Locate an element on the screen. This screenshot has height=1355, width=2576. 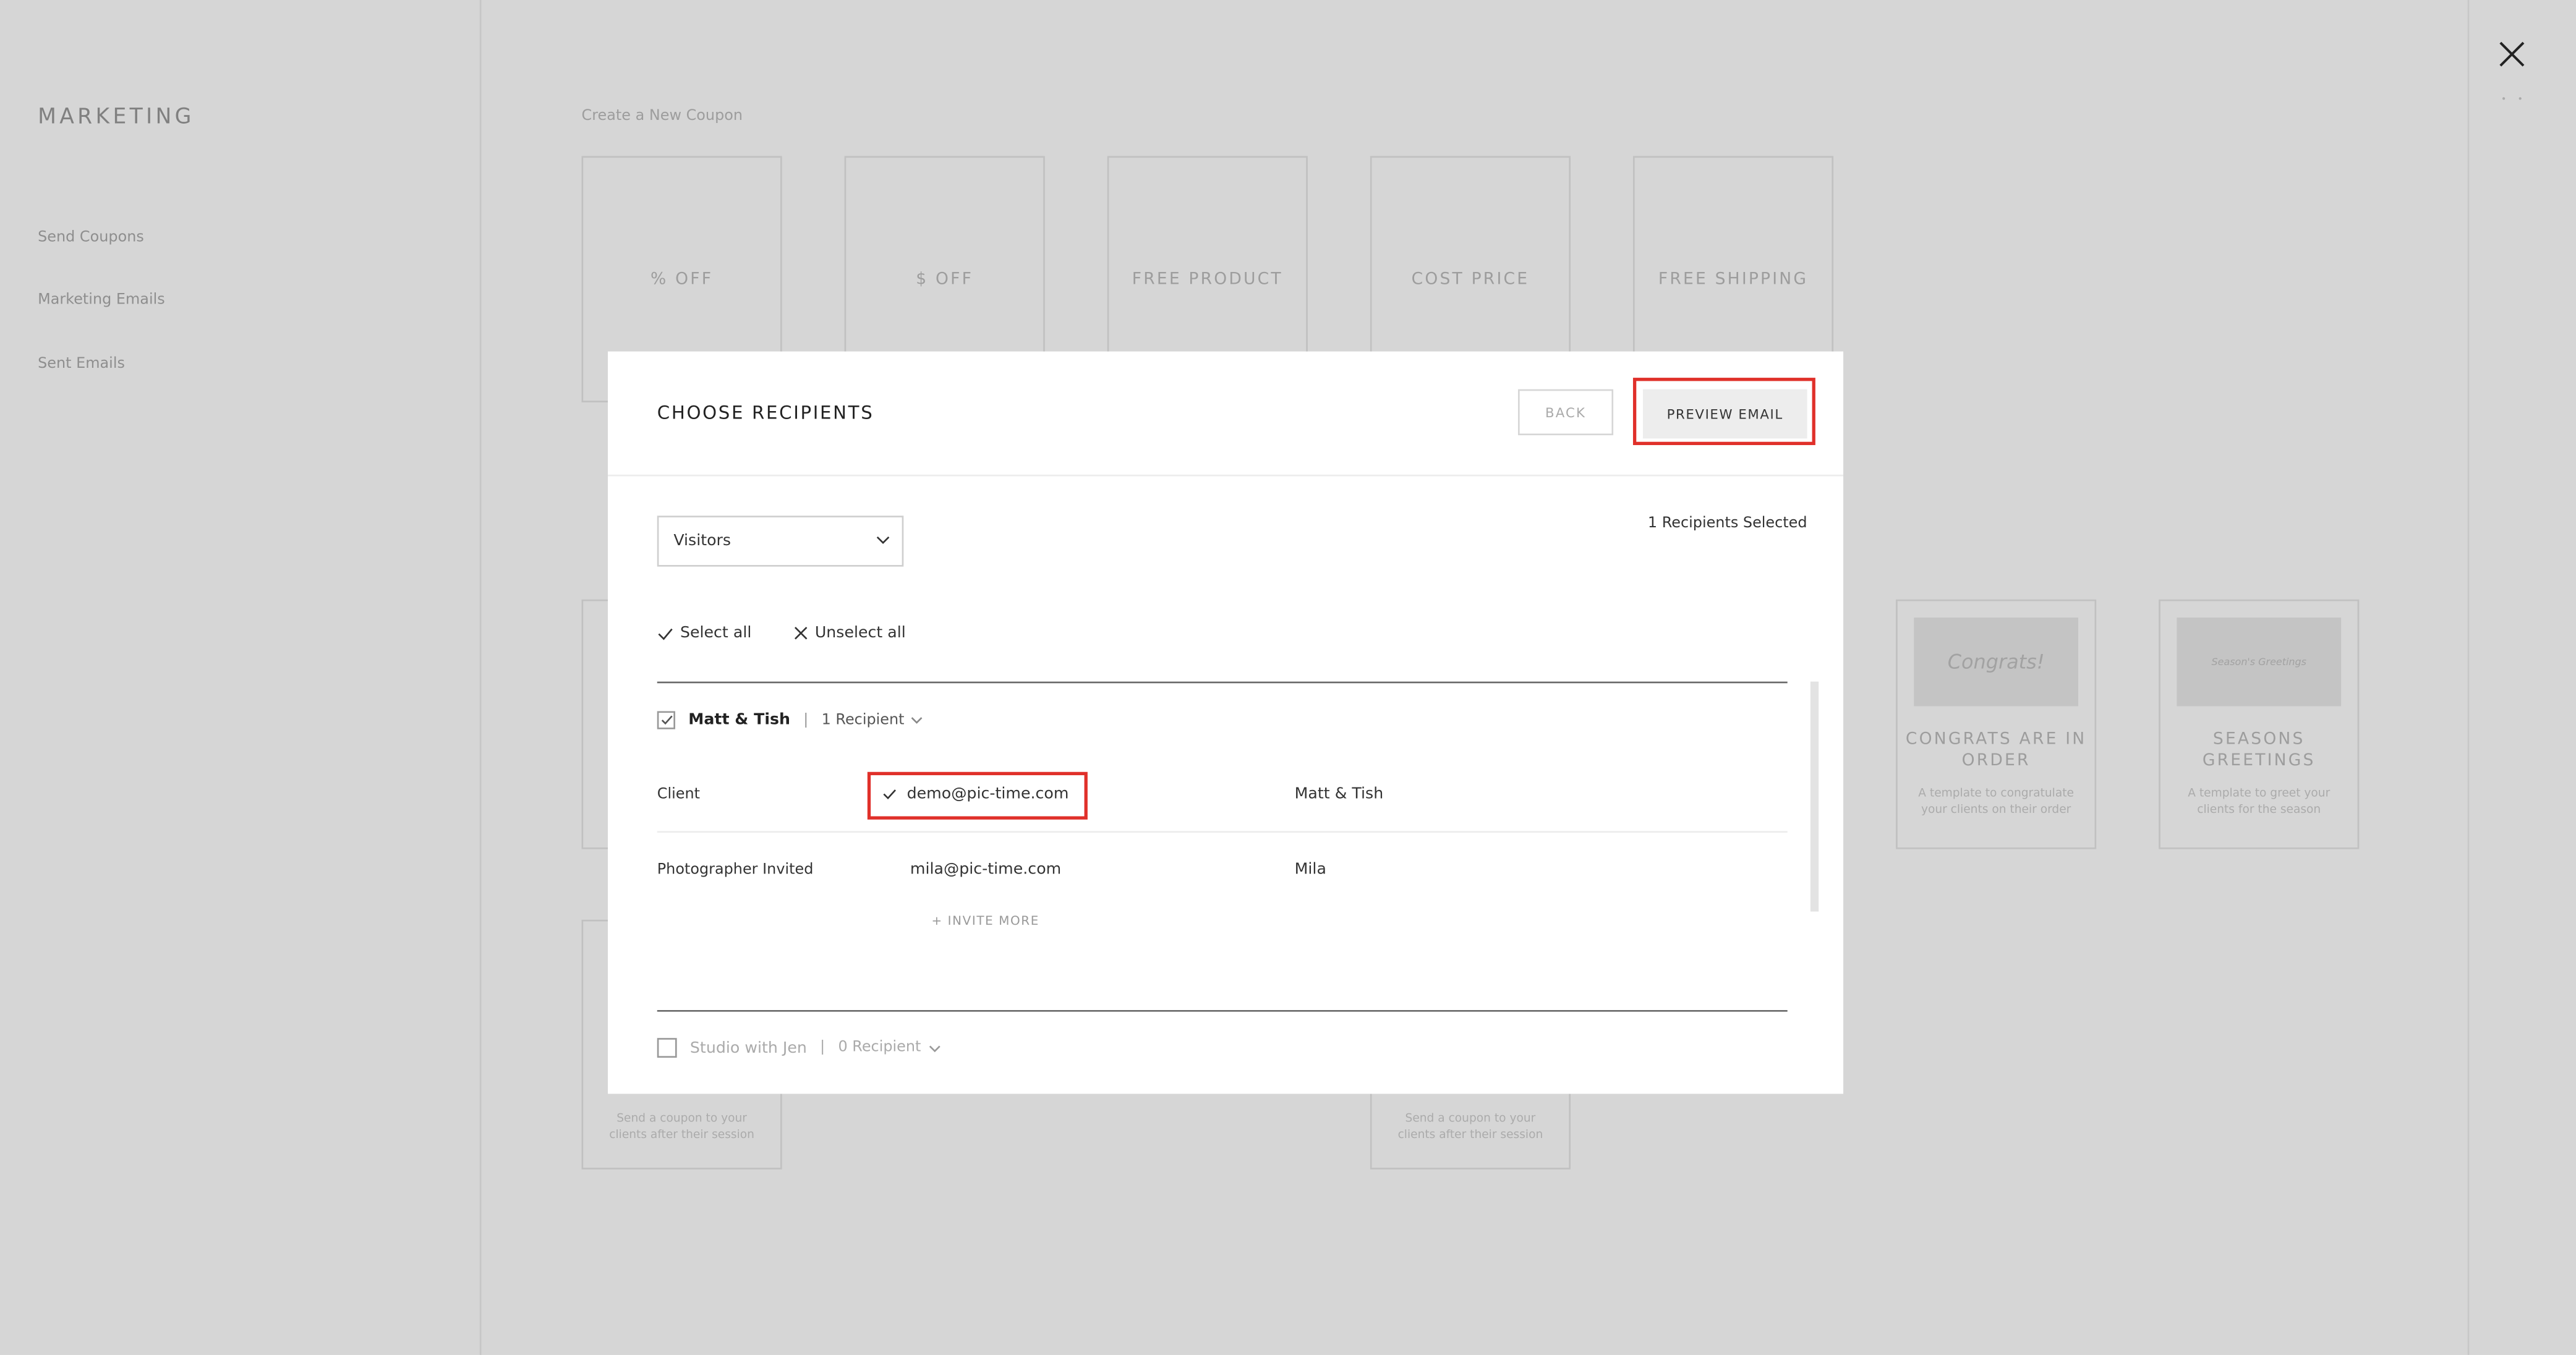
back-button: BACK is located at coordinates (1565, 412).